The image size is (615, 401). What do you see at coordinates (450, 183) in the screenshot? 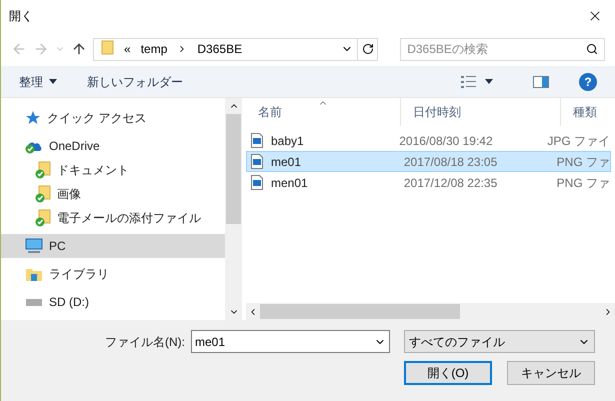
I see `file-date: 2017/12/08 22:35` at bounding box center [450, 183].